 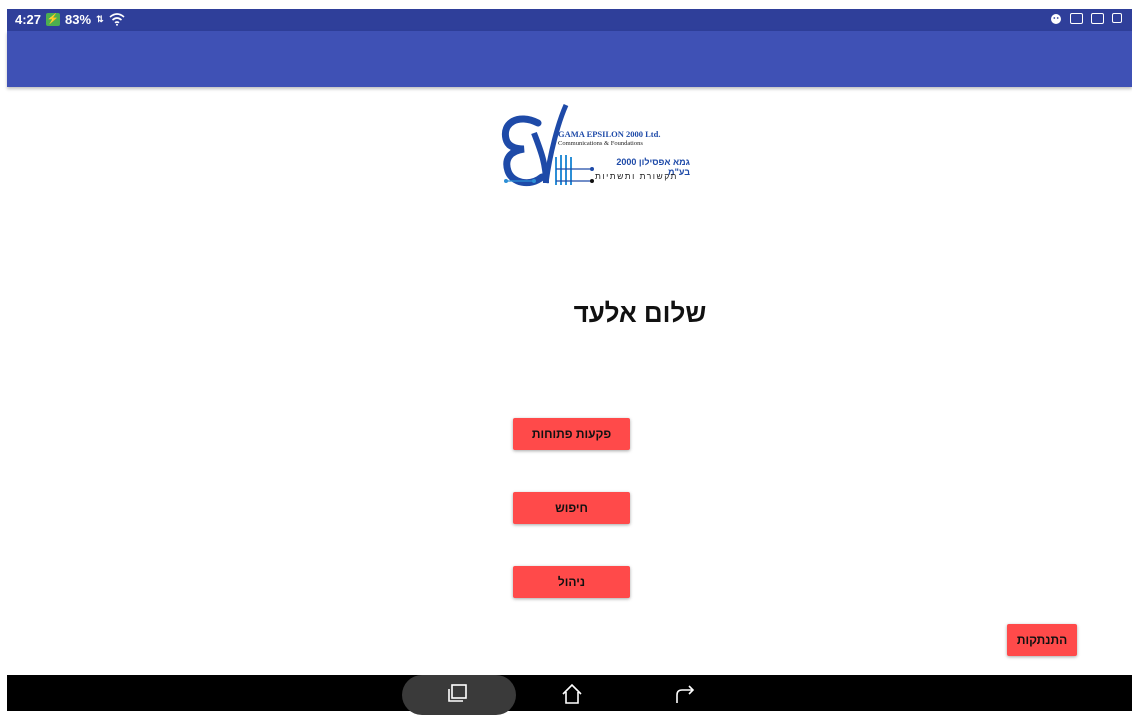 I want to click on android-icon, so click(x=1056, y=19).